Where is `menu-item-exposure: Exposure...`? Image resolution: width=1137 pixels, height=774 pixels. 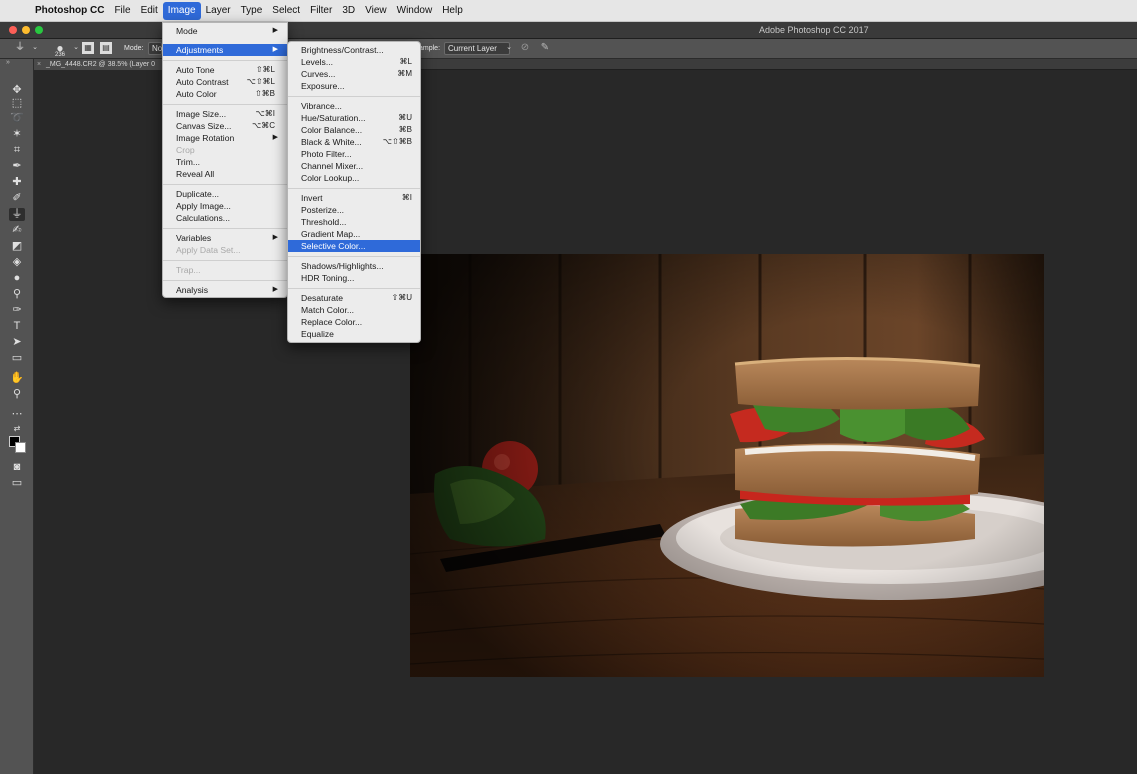 menu-item-exposure: Exposure... is located at coordinates (354, 86).